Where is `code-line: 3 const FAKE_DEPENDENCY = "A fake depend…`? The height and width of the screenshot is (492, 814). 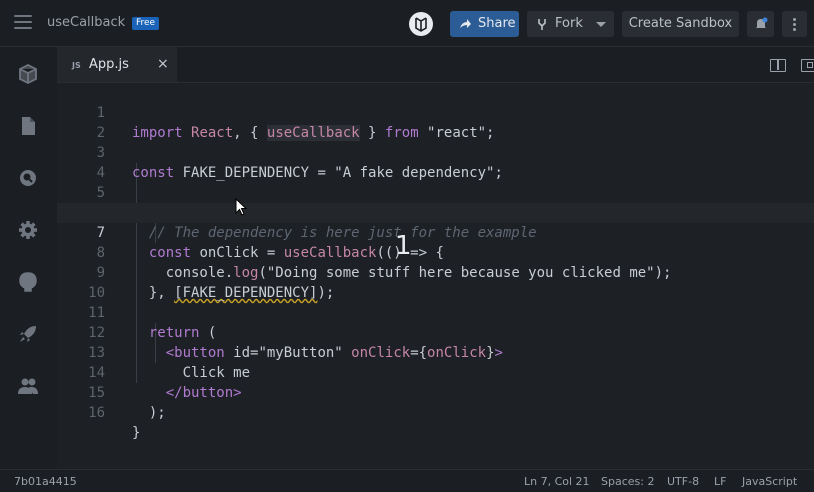
code-line: 3 const FAKE_DEPENDENCY = "A fake depend… is located at coordinates (299, 163).